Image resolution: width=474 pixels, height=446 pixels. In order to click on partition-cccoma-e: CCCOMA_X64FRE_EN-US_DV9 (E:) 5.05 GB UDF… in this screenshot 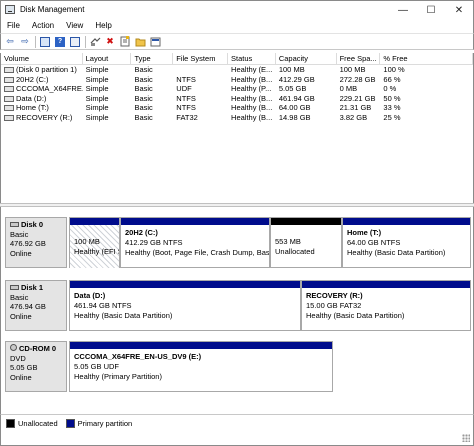, I will do `click(201, 366)`.